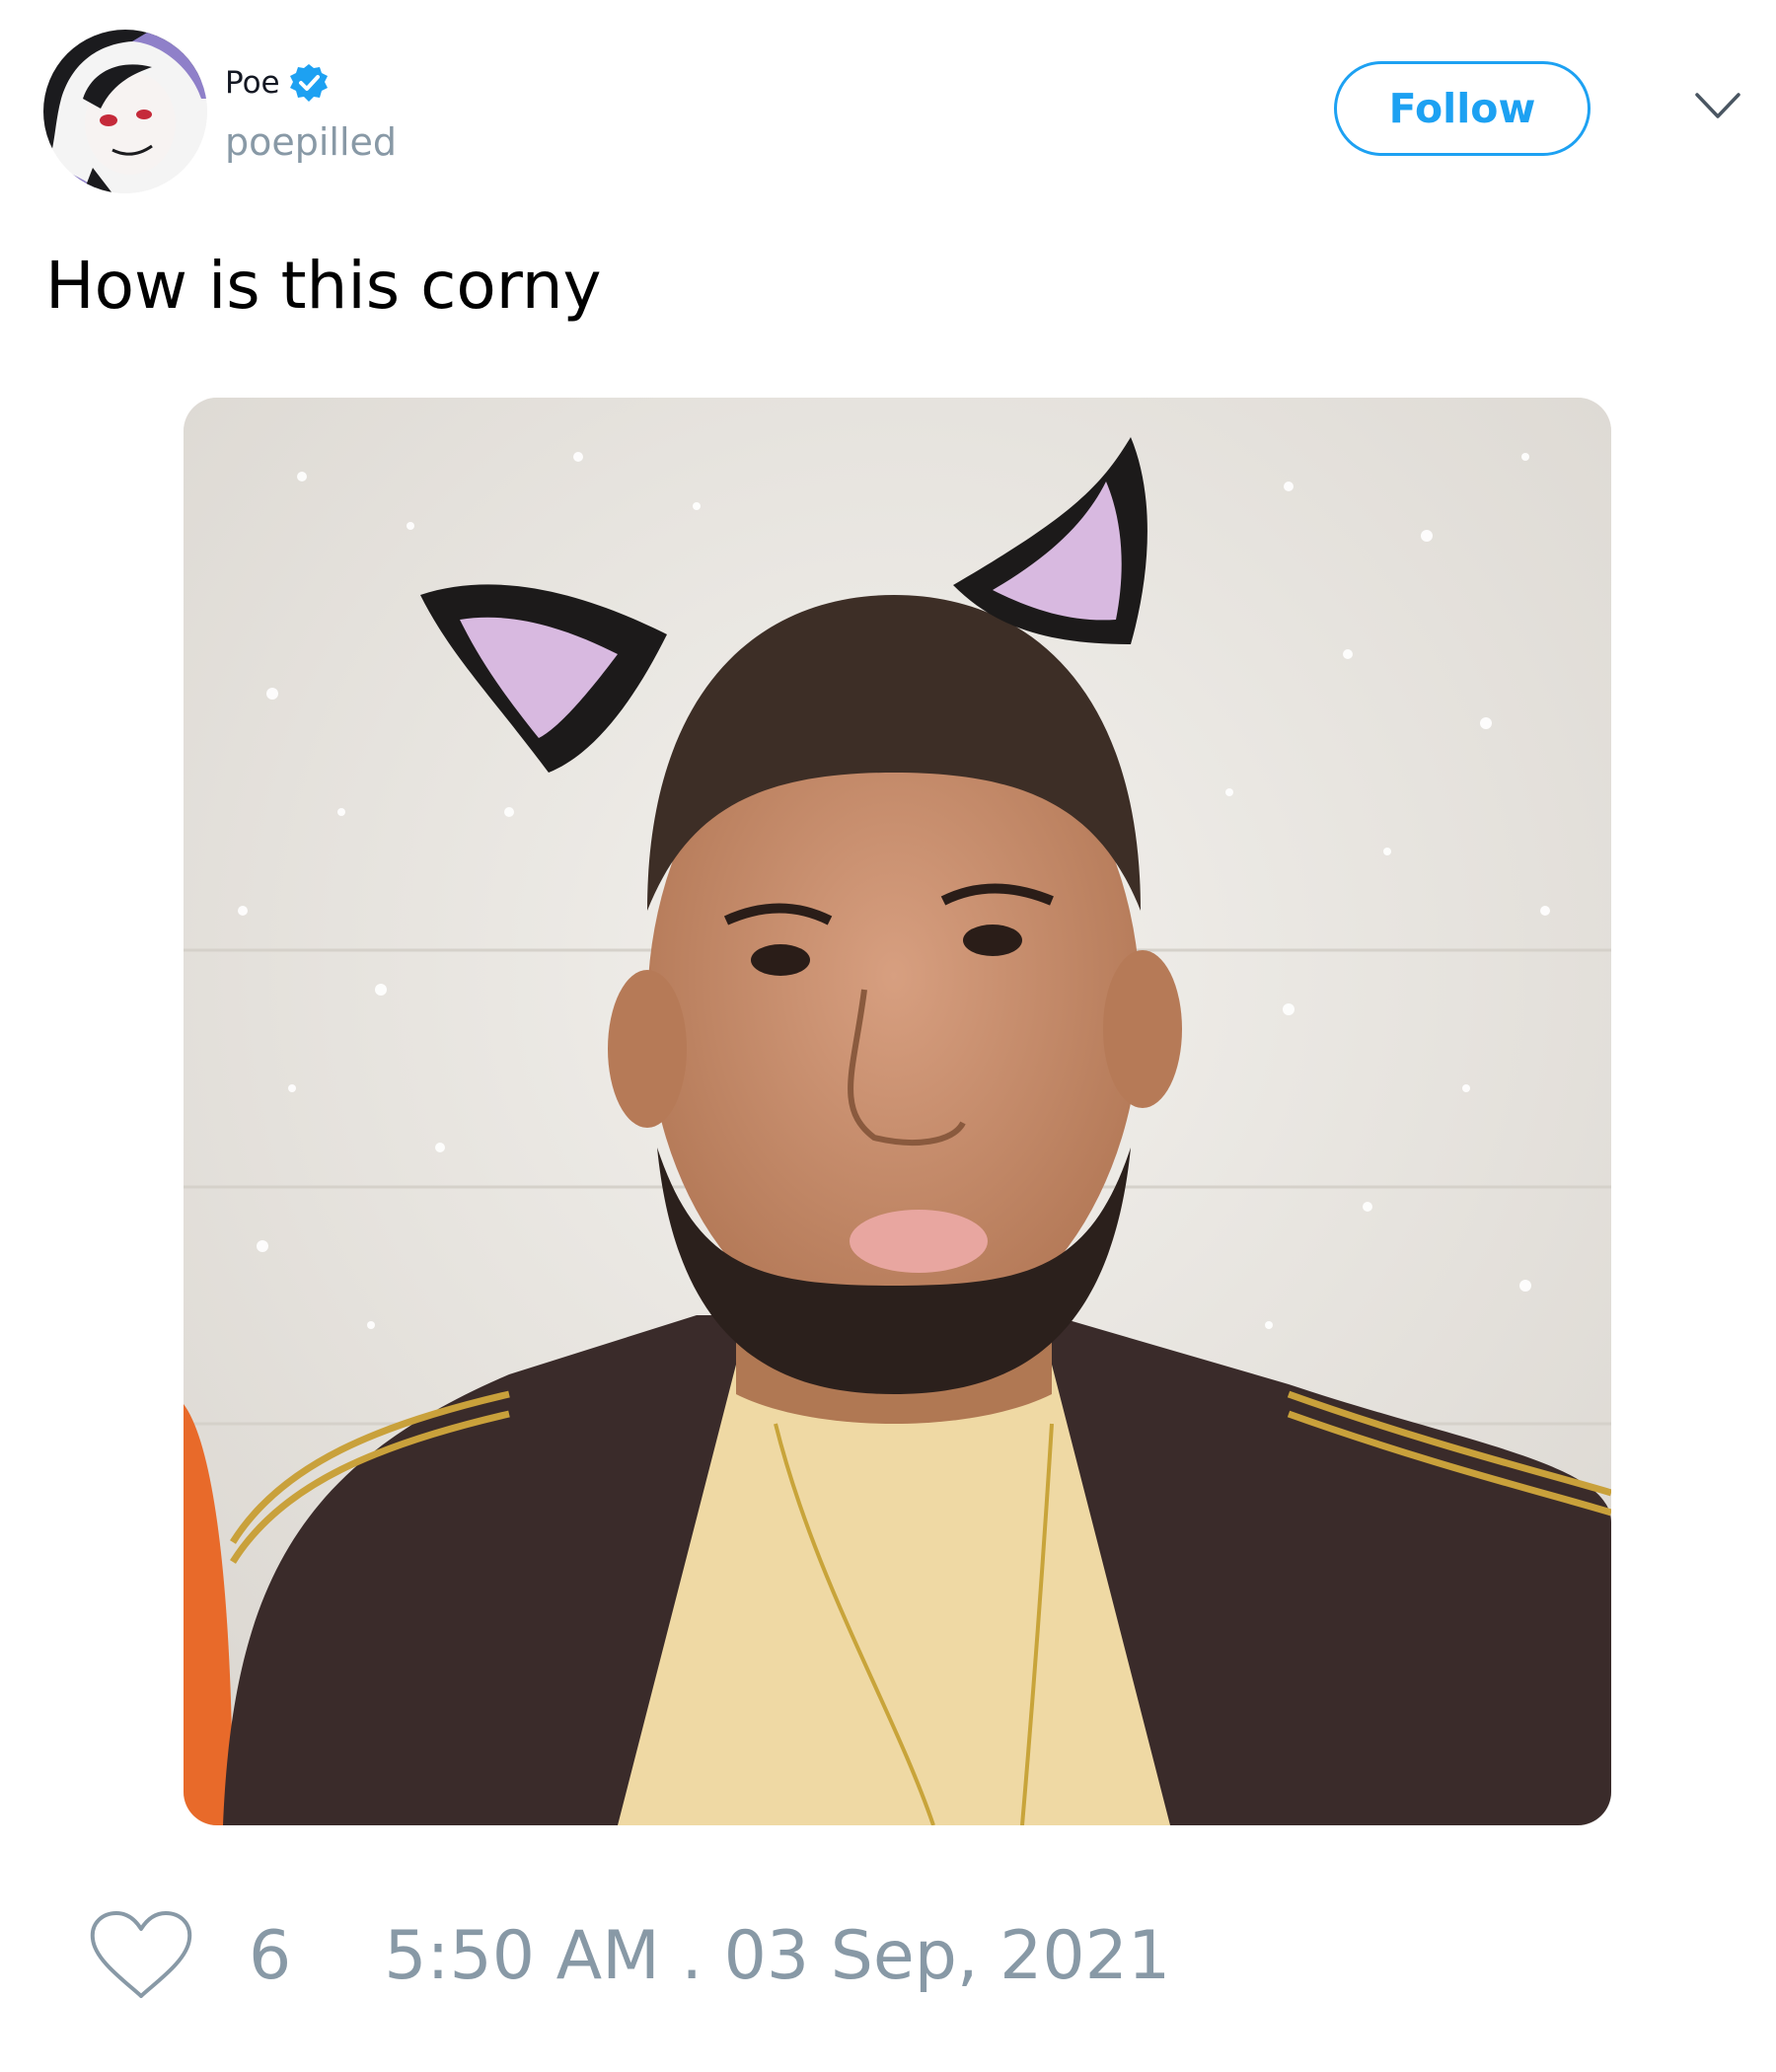 This screenshot has height=2072, width=1776. What do you see at coordinates (1718, 106) in the screenshot?
I see `chevron-down-icon` at bounding box center [1718, 106].